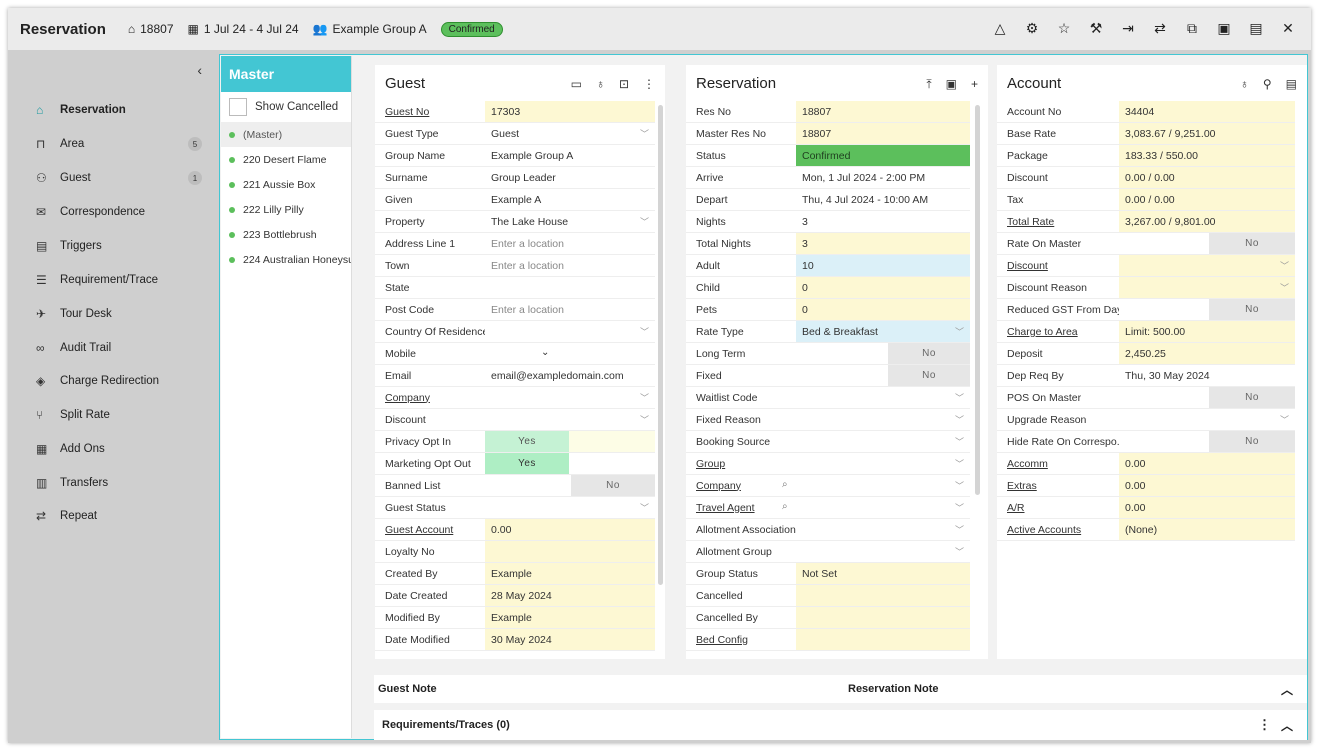 Image resolution: width=1319 pixels, height=751 pixels. Describe the element at coordinates (1207, 331) in the screenshot. I see `charge-area-field: Limit: 500.00` at that location.